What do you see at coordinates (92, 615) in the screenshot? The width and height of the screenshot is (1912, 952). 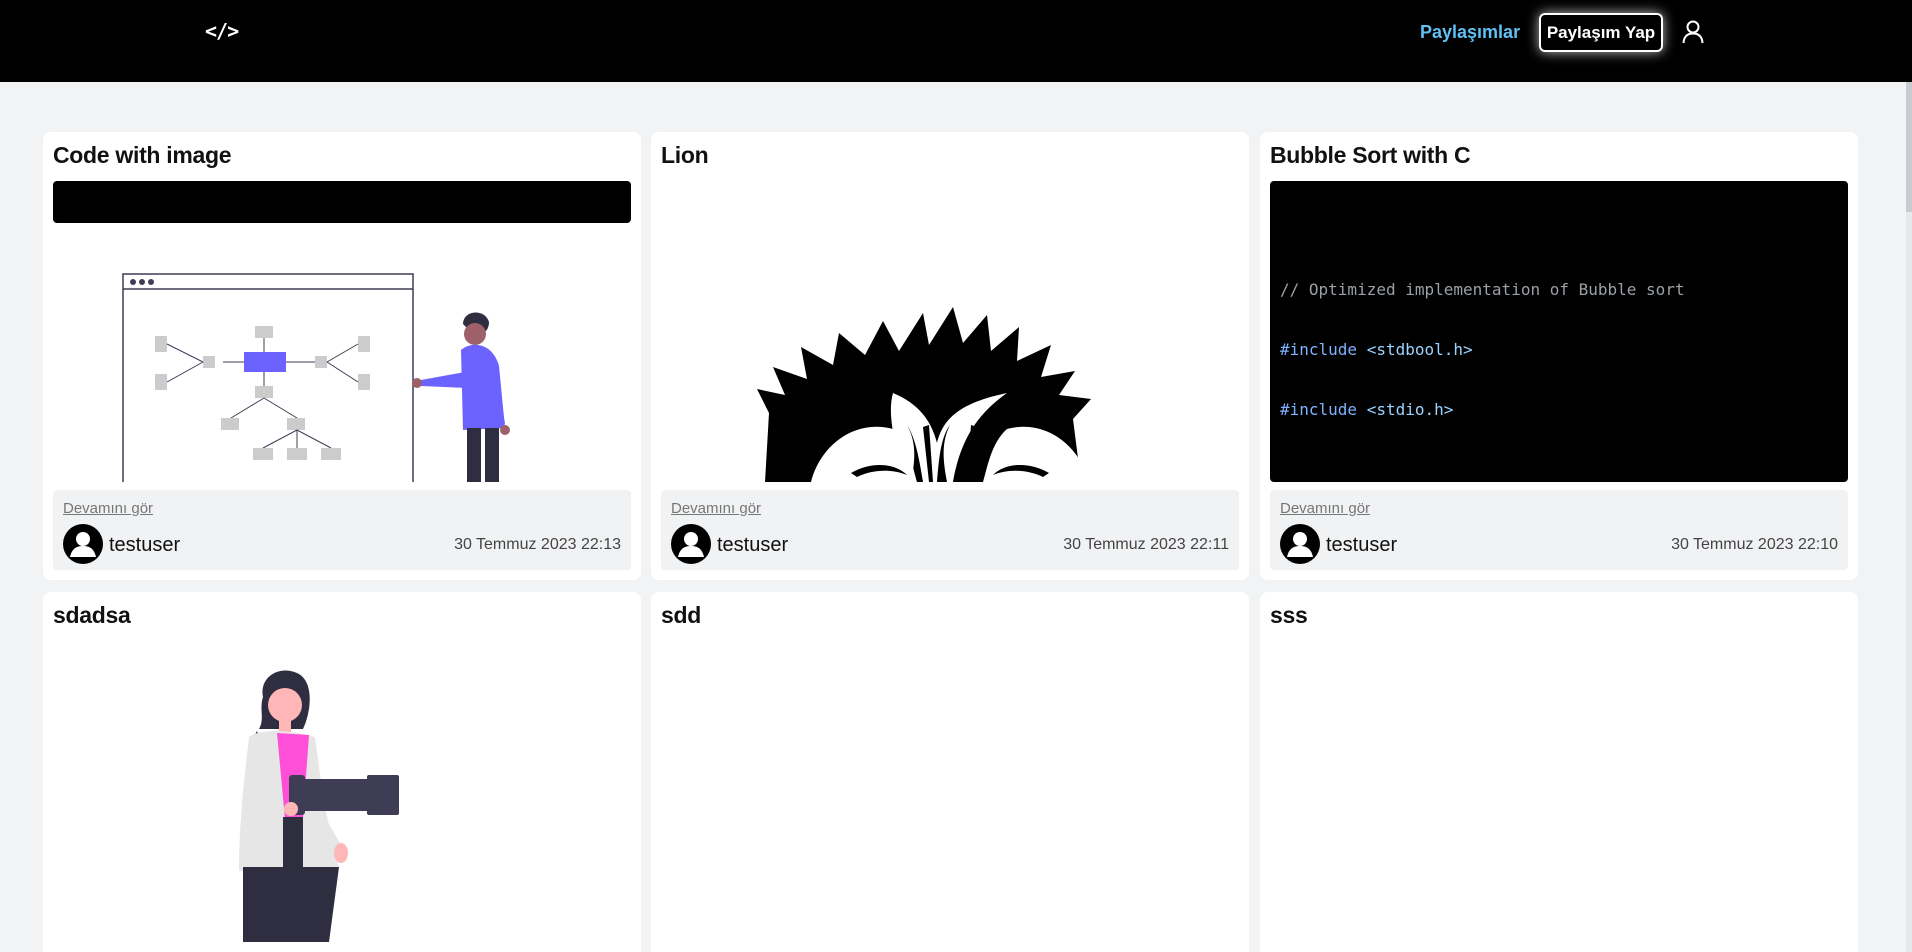 I see `post-title: sdadsa` at bounding box center [92, 615].